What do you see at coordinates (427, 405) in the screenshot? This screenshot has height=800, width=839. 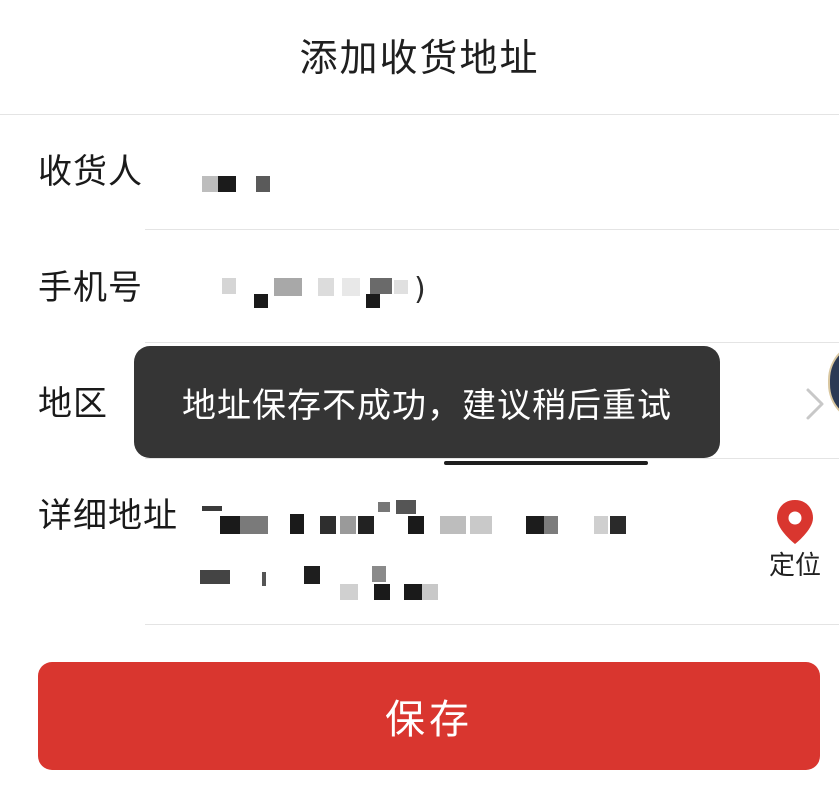 I see `toast-message: 地址保存不成功，建议稍后重试` at bounding box center [427, 405].